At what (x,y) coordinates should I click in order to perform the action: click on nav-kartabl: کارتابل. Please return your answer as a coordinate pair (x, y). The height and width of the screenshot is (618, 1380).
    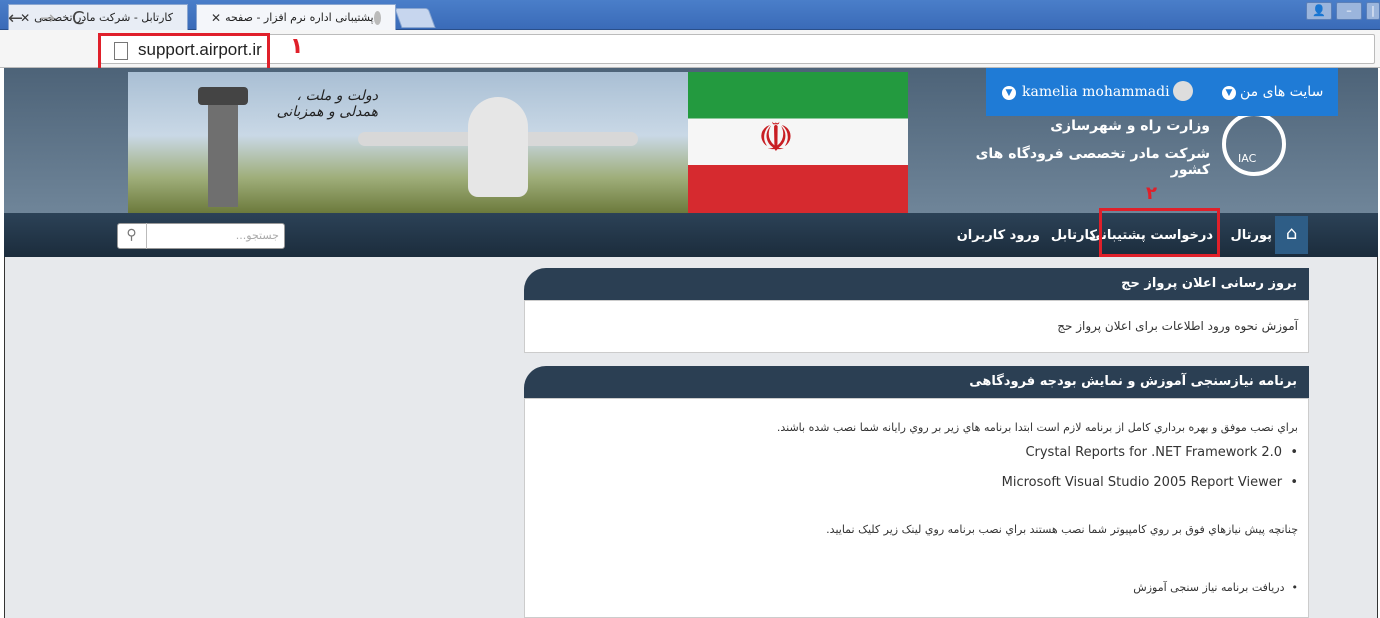
    Looking at the image, I should click on (1074, 235).